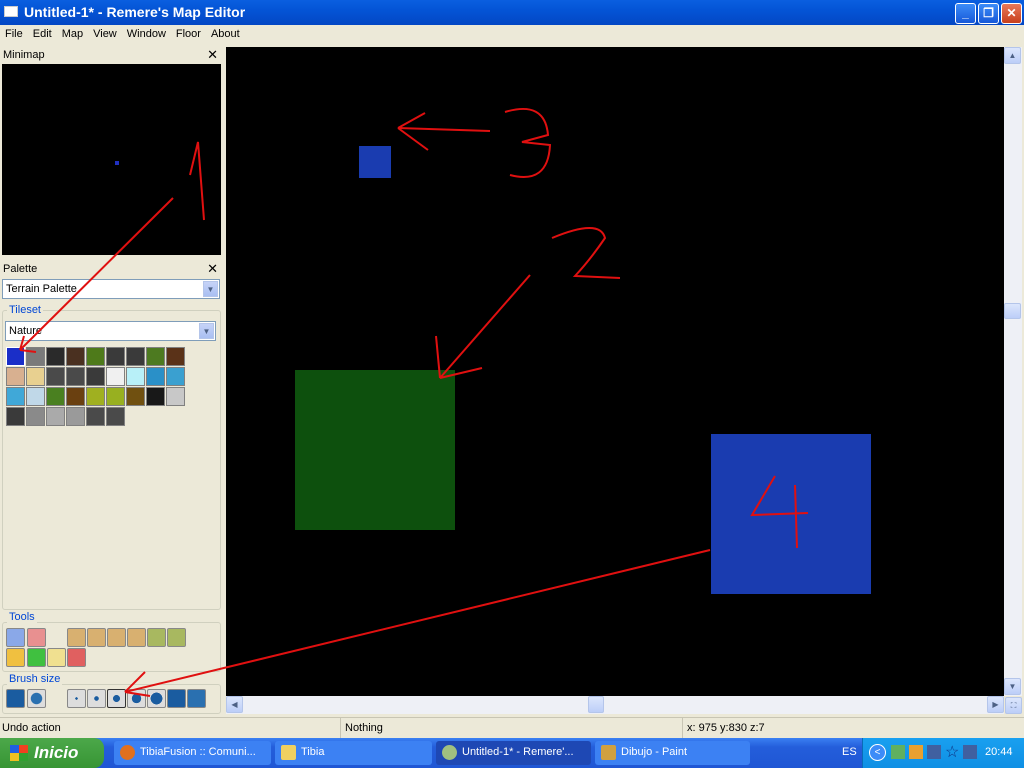 Image resolution: width=1024 pixels, height=768 pixels. I want to click on fit-view-button: ⛶, so click(1013, 705).